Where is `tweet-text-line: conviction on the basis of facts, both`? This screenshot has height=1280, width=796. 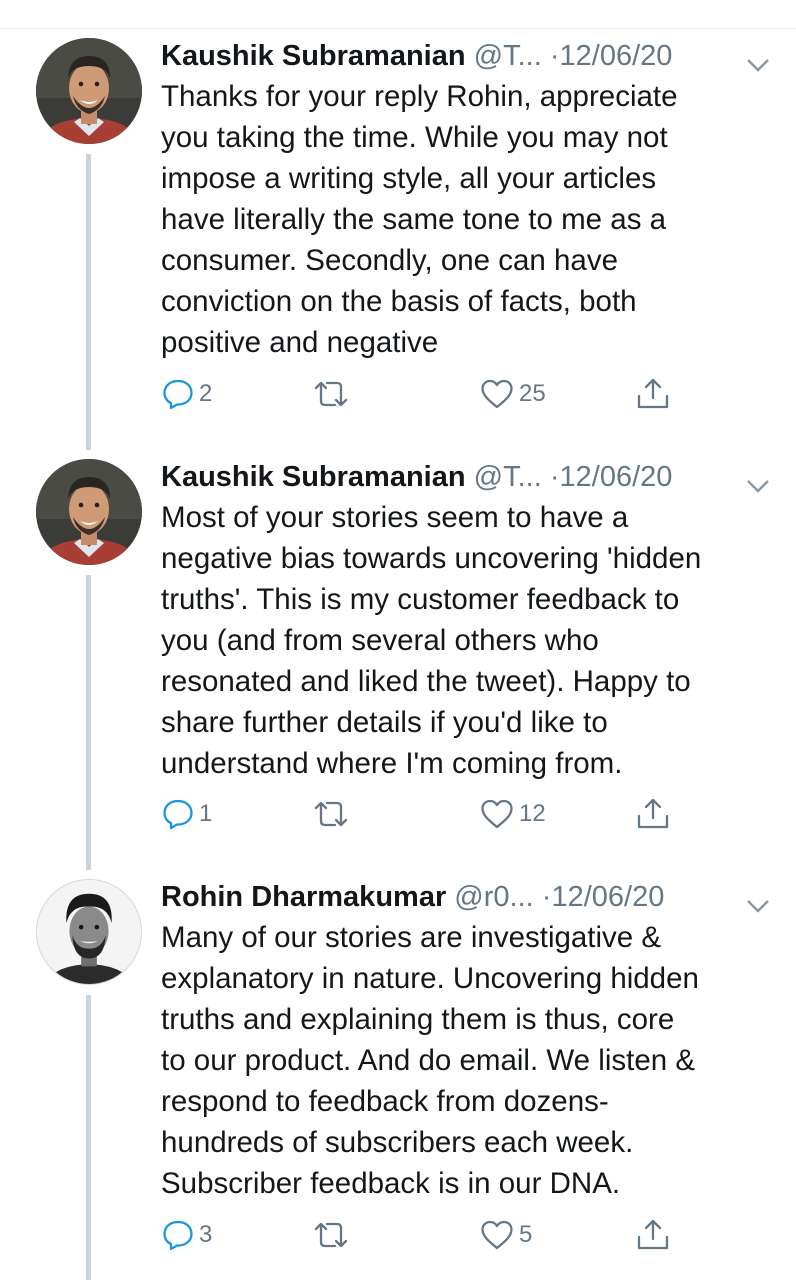
tweet-text-line: conviction on the basis of facts, both is located at coordinates (399, 301).